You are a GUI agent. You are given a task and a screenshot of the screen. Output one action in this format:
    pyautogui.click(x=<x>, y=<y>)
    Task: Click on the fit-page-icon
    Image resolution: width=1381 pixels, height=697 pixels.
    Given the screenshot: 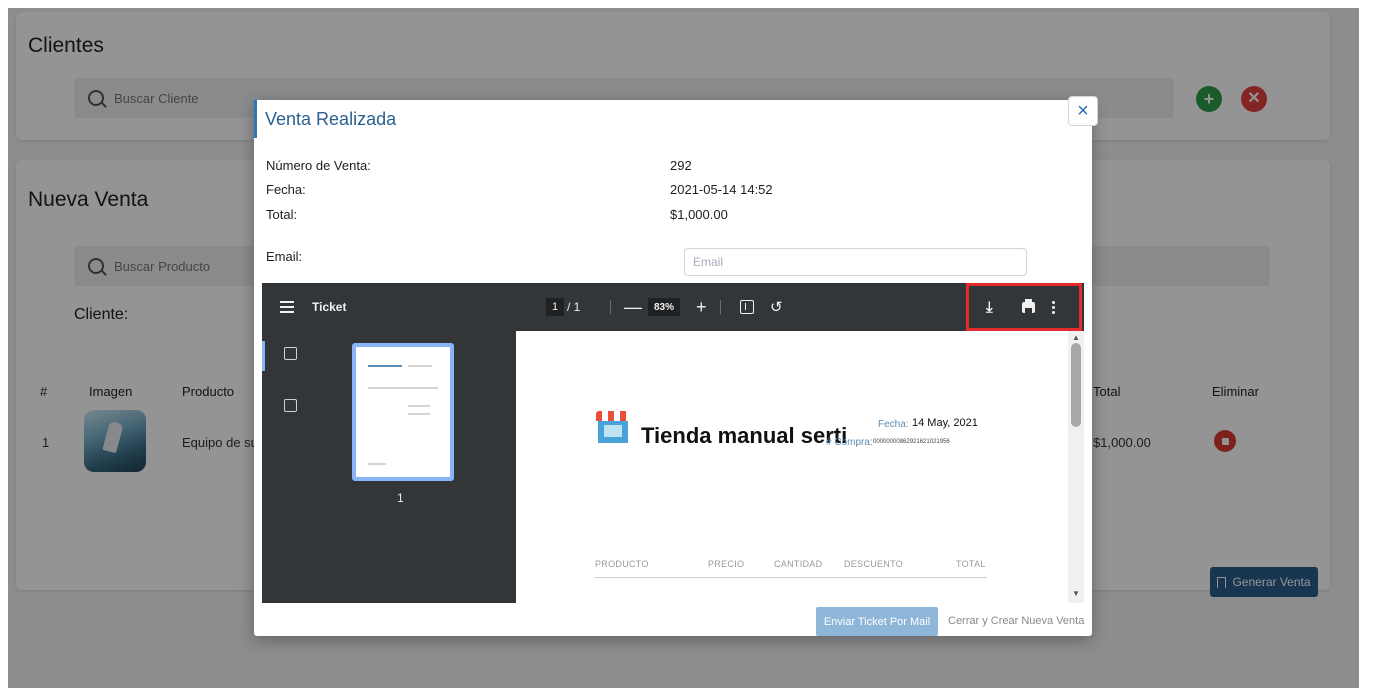 What is the action you would take?
    pyautogui.click(x=747, y=307)
    